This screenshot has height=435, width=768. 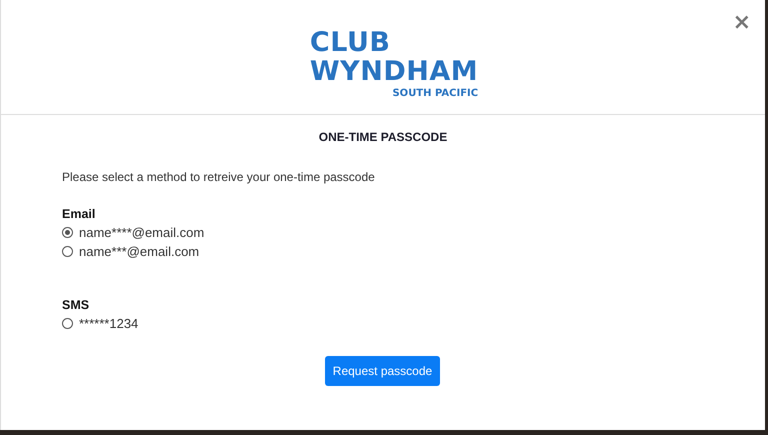 I want to click on instruction-text: Please select a method to retreive your one-time passcode, so click(x=219, y=177).